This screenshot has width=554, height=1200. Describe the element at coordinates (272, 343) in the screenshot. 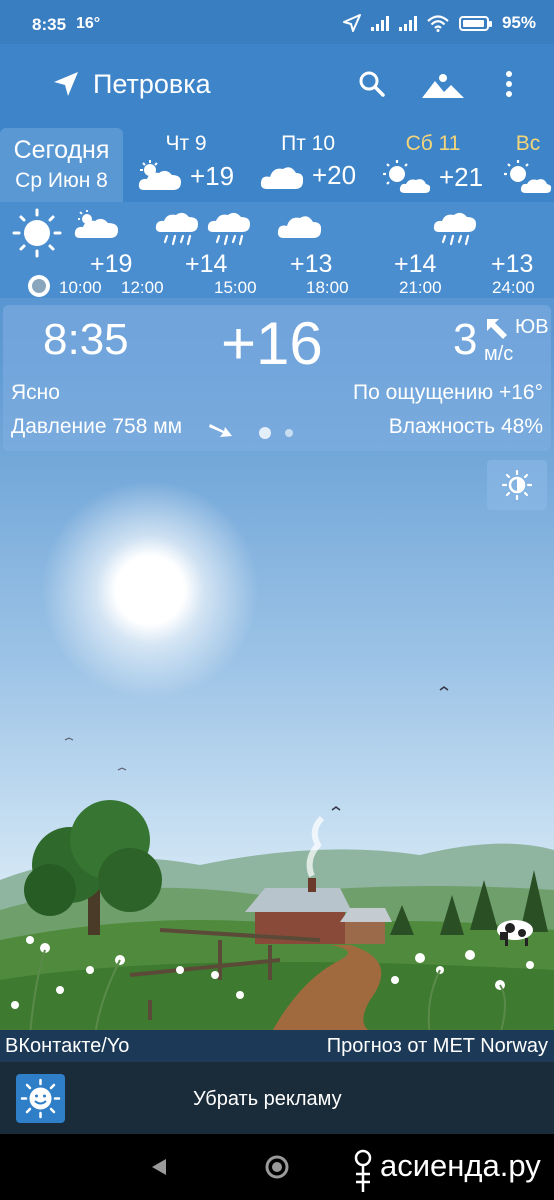

I see `current-temperature: +16` at that location.